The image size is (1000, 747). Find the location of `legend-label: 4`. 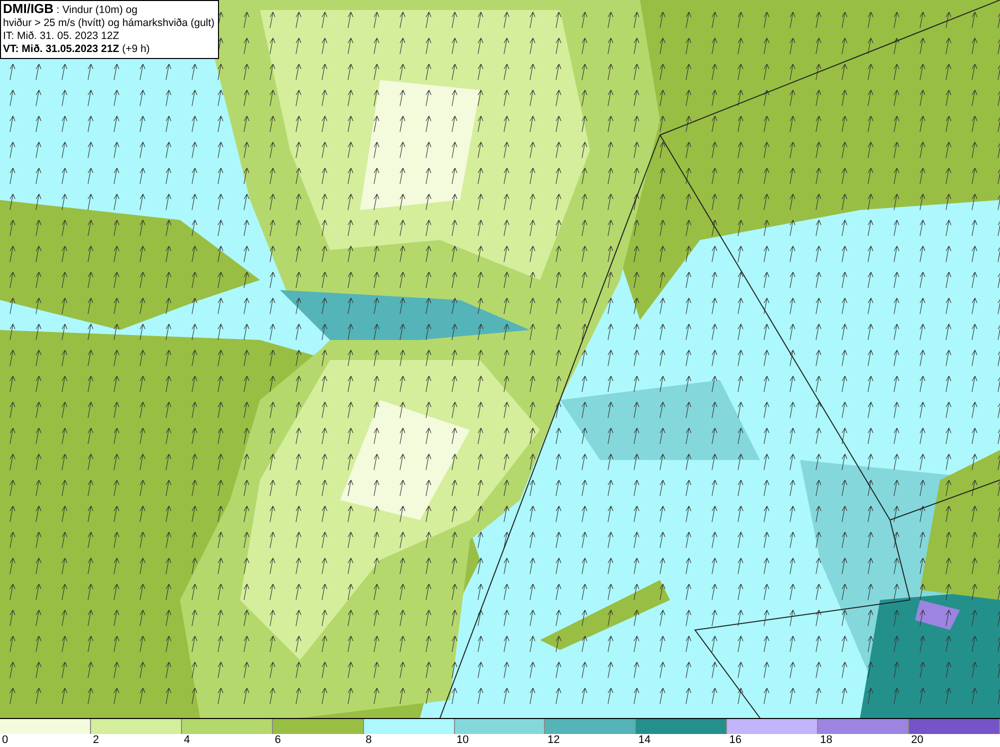

legend-label: 4 is located at coordinates (186, 740).